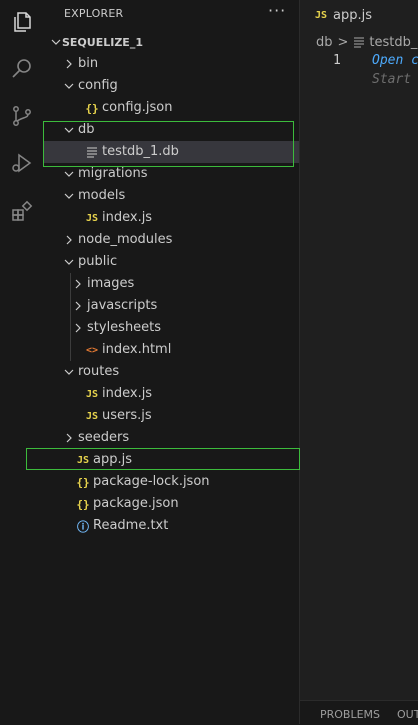  Describe the element at coordinates (22, 163) in the screenshot. I see `run-debug-icon` at that location.